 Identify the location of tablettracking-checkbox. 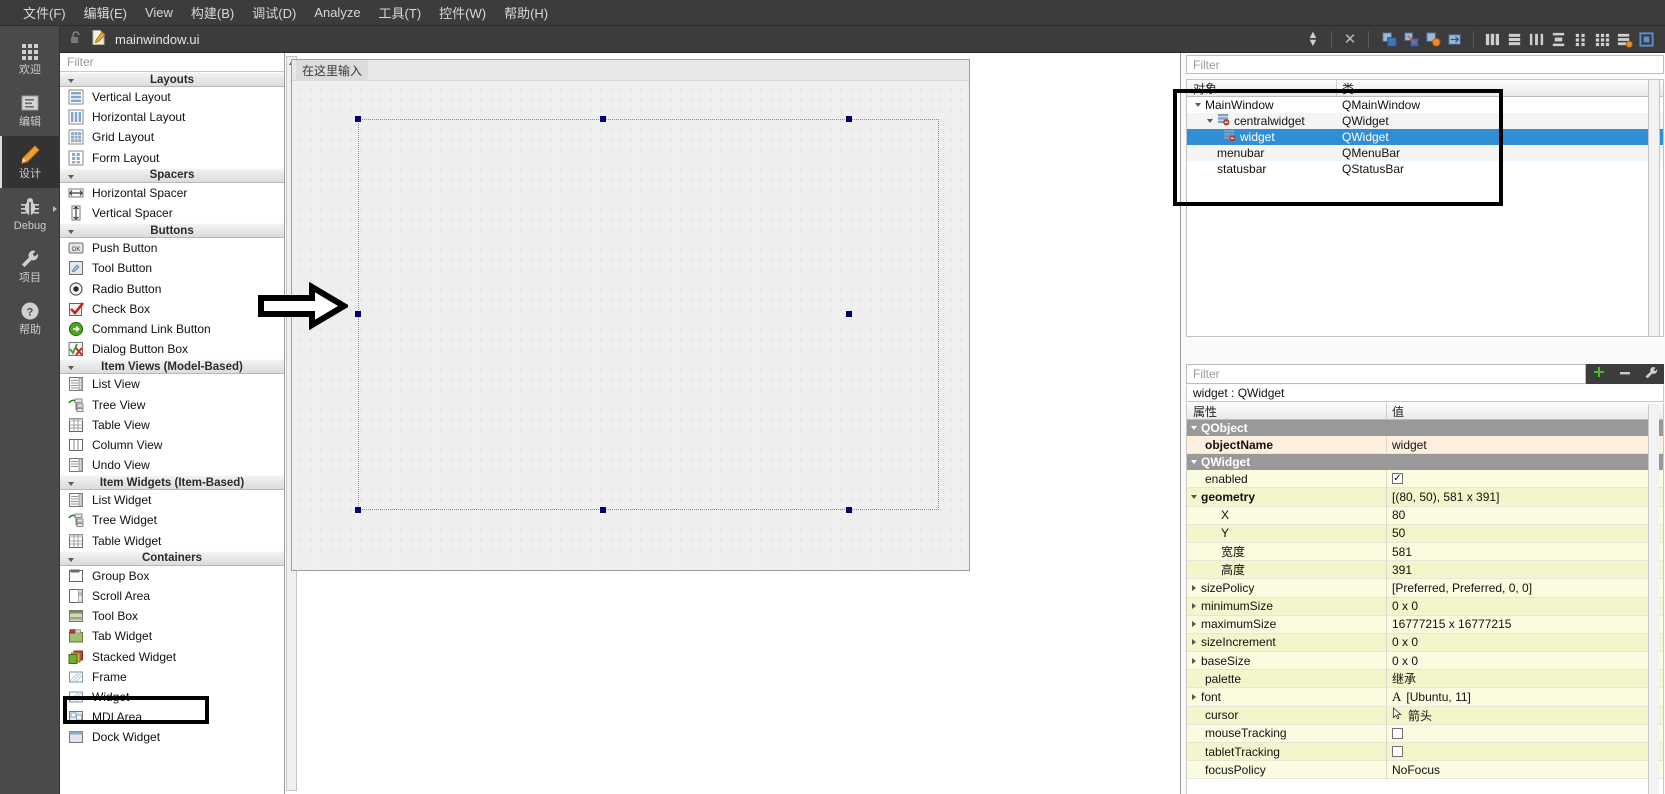
(1397, 752).